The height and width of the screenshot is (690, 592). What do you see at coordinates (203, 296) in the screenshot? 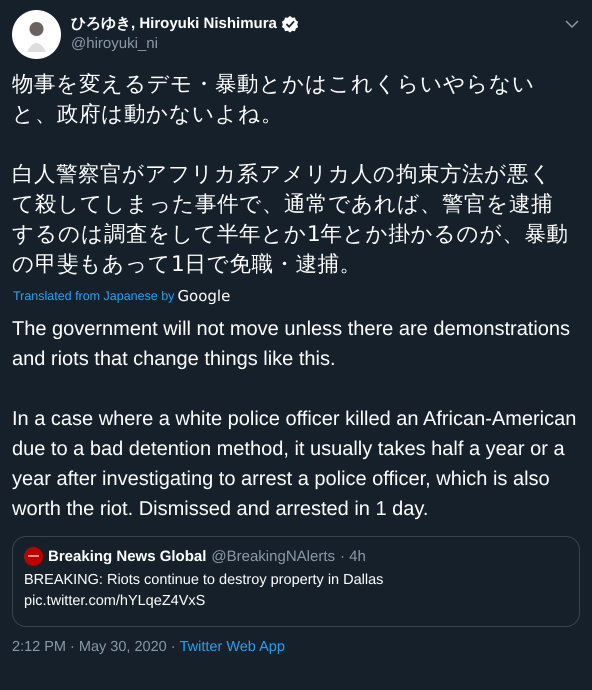
I see `translation-provider: Google` at bounding box center [203, 296].